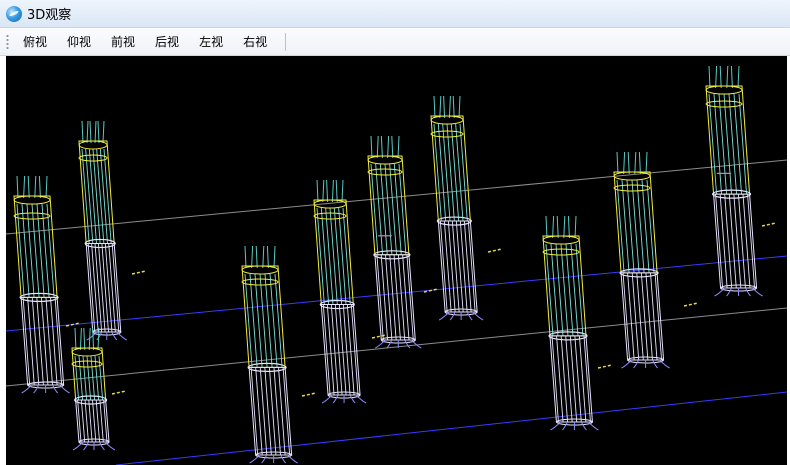 Image resolution: width=790 pixels, height=465 pixels. Describe the element at coordinates (395, 42) in the screenshot. I see `view-toolbar: 俯视 仰视 前视 后视 左视 右视` at that location.